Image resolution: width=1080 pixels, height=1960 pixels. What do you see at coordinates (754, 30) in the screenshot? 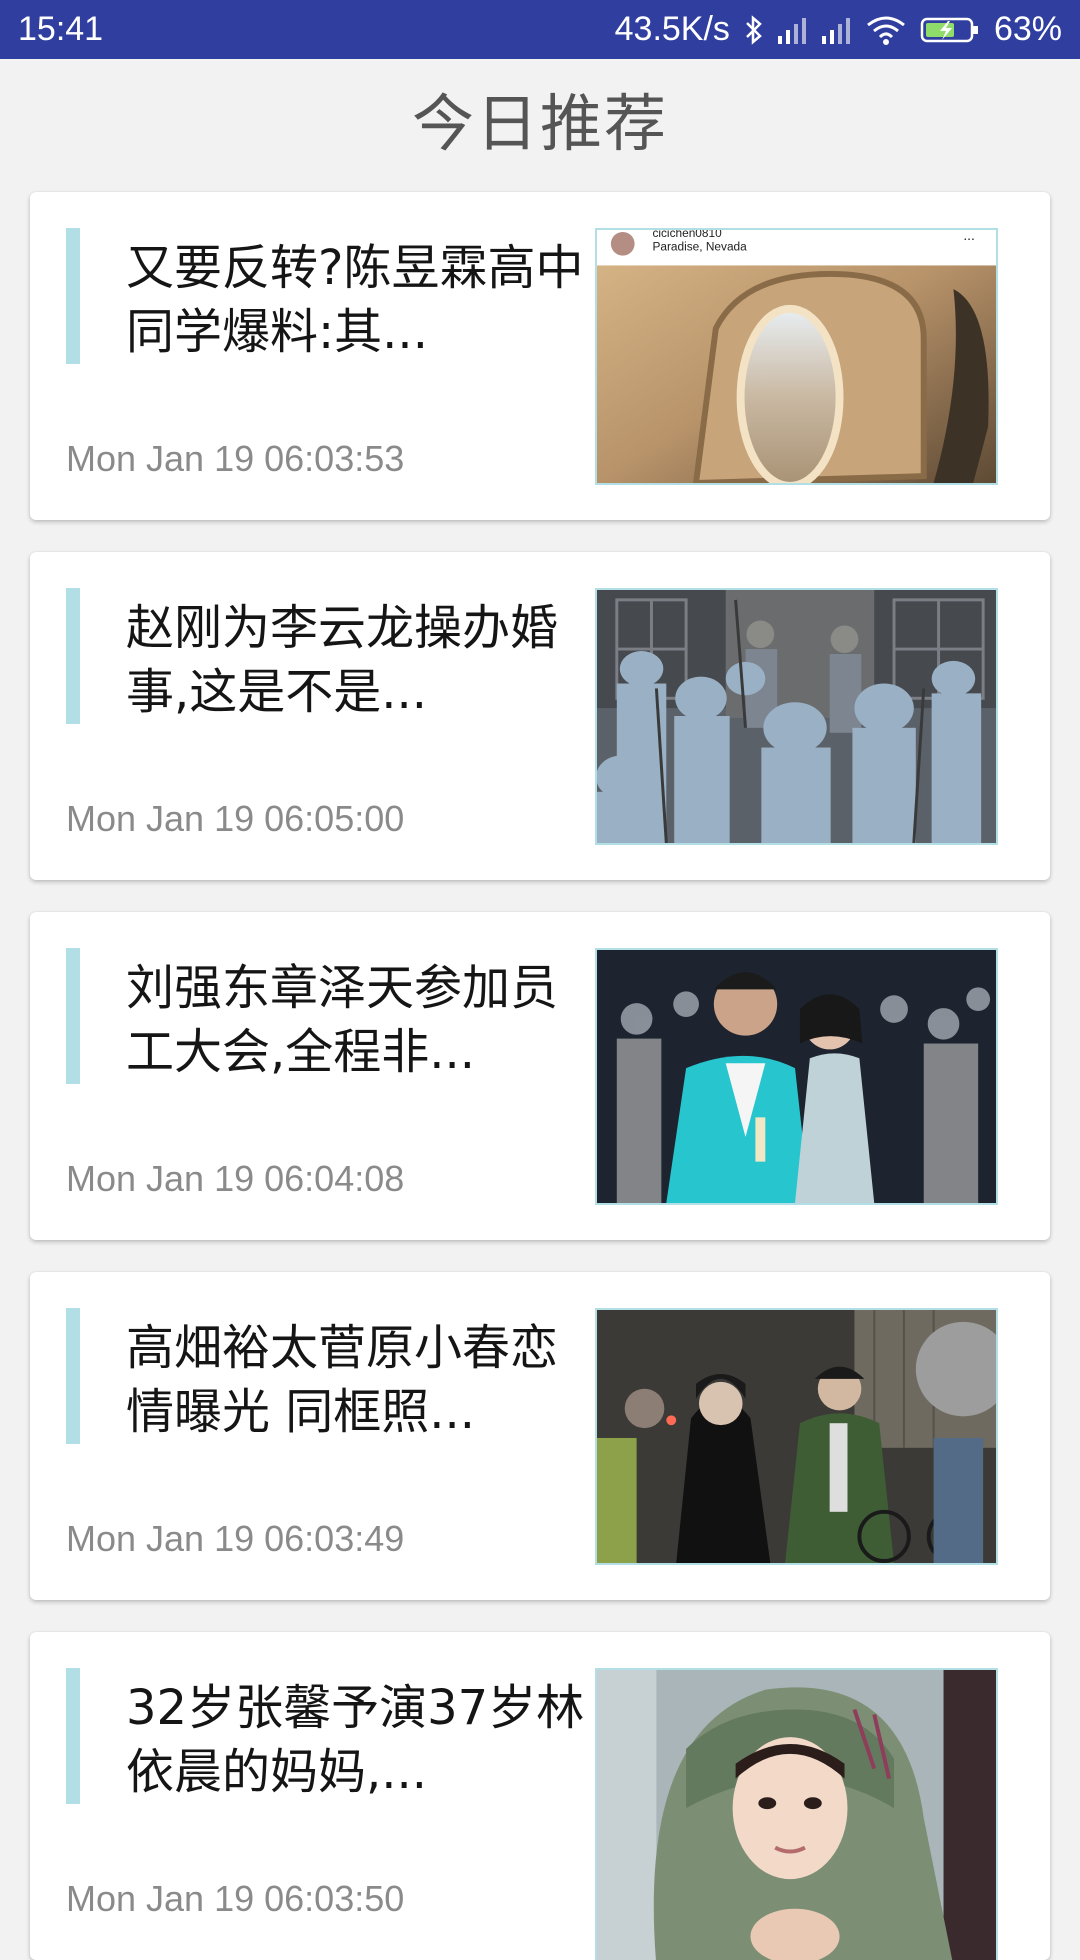
I see `bluetooth-icon` at bounding box center [754, 30].